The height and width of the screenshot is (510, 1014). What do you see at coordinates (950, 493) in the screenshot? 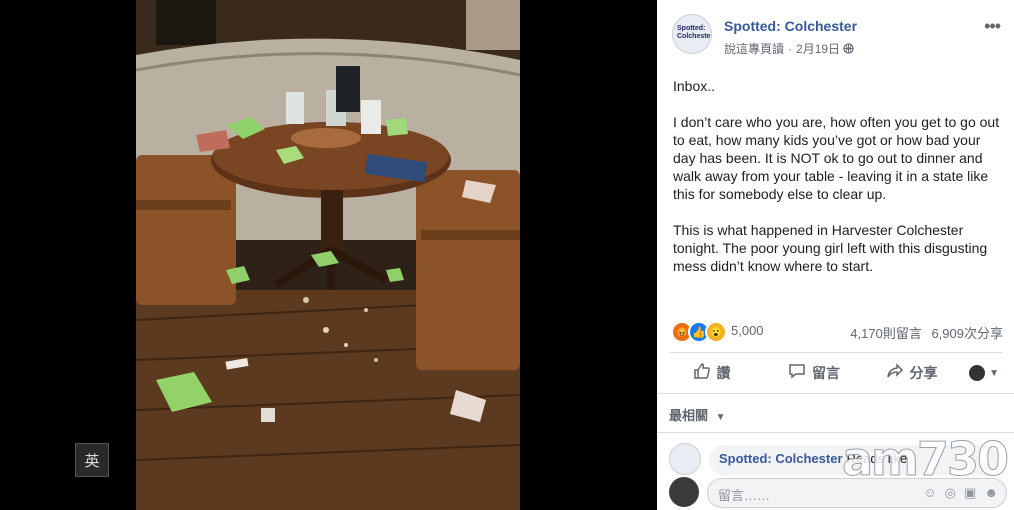
I see `camera-icon: ◎` at bounding box center [950, 493].